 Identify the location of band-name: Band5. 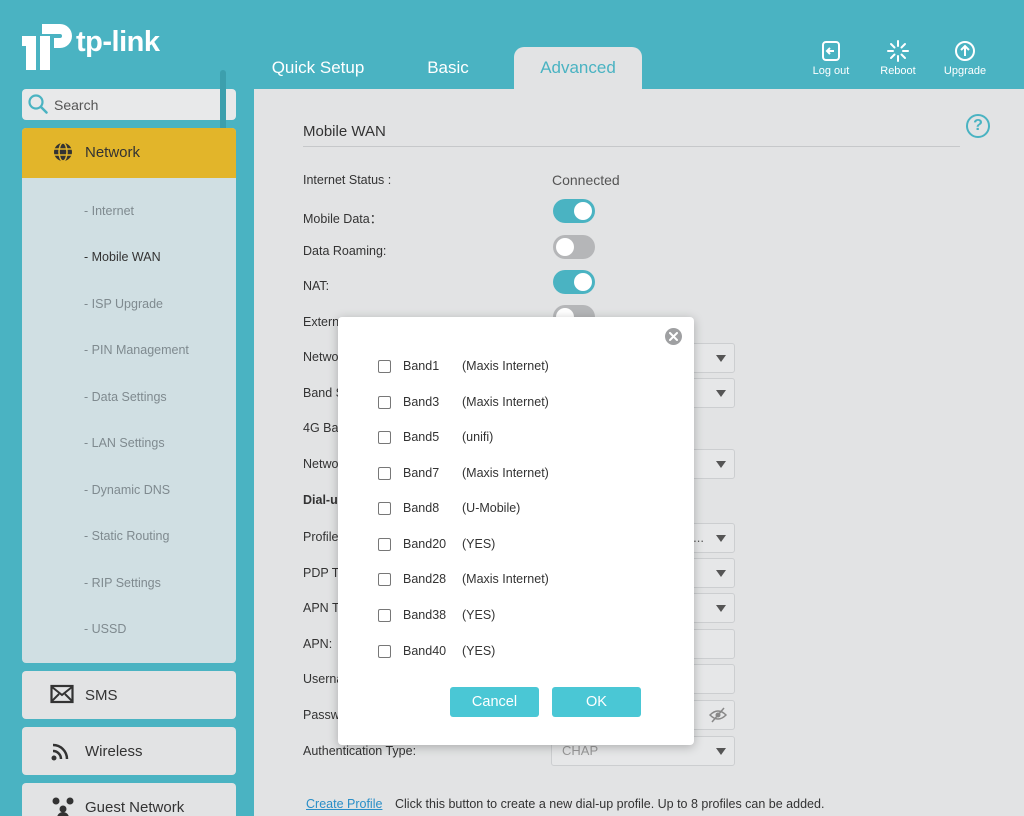
(421, 437).